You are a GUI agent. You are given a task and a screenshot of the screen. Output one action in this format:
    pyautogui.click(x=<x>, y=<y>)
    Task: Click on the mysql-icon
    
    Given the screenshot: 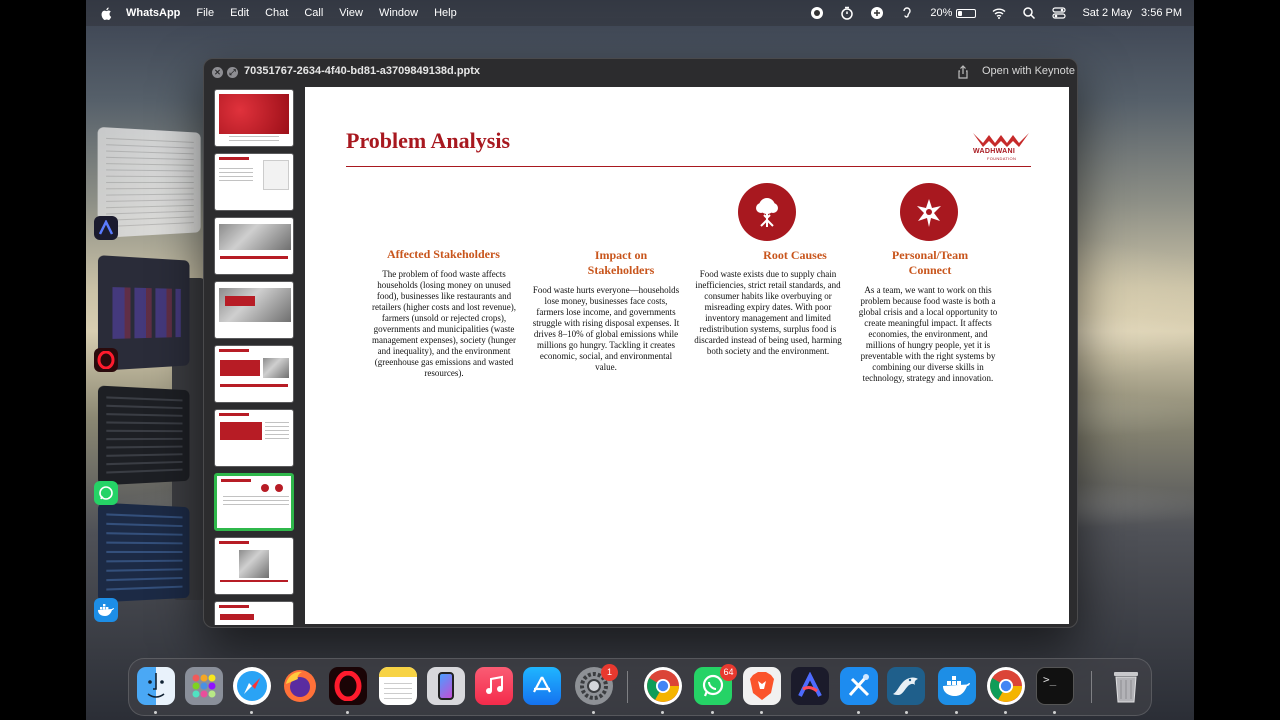 What is the action you would take?
    pyautogui.click(x=906, y=686)
    